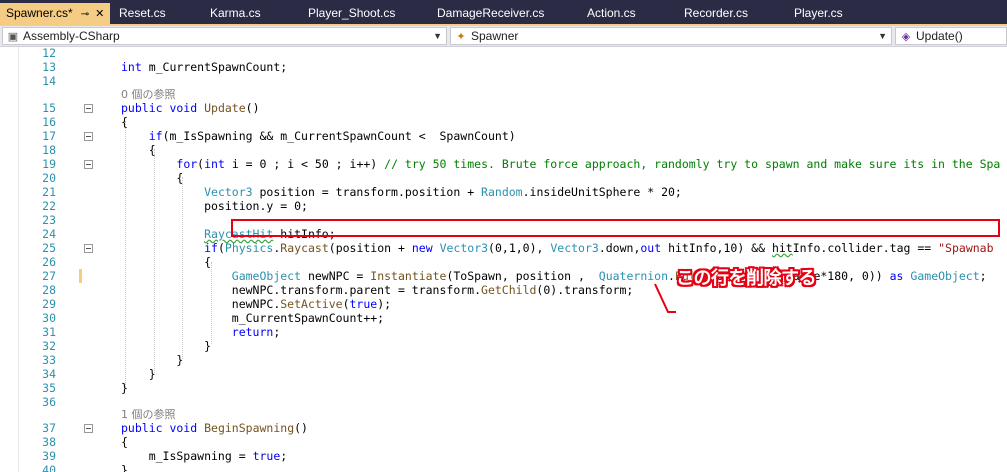 The width and height of the screenshot is (1007, 472). I want to click on annotation-leader-line, so click(665, 298).